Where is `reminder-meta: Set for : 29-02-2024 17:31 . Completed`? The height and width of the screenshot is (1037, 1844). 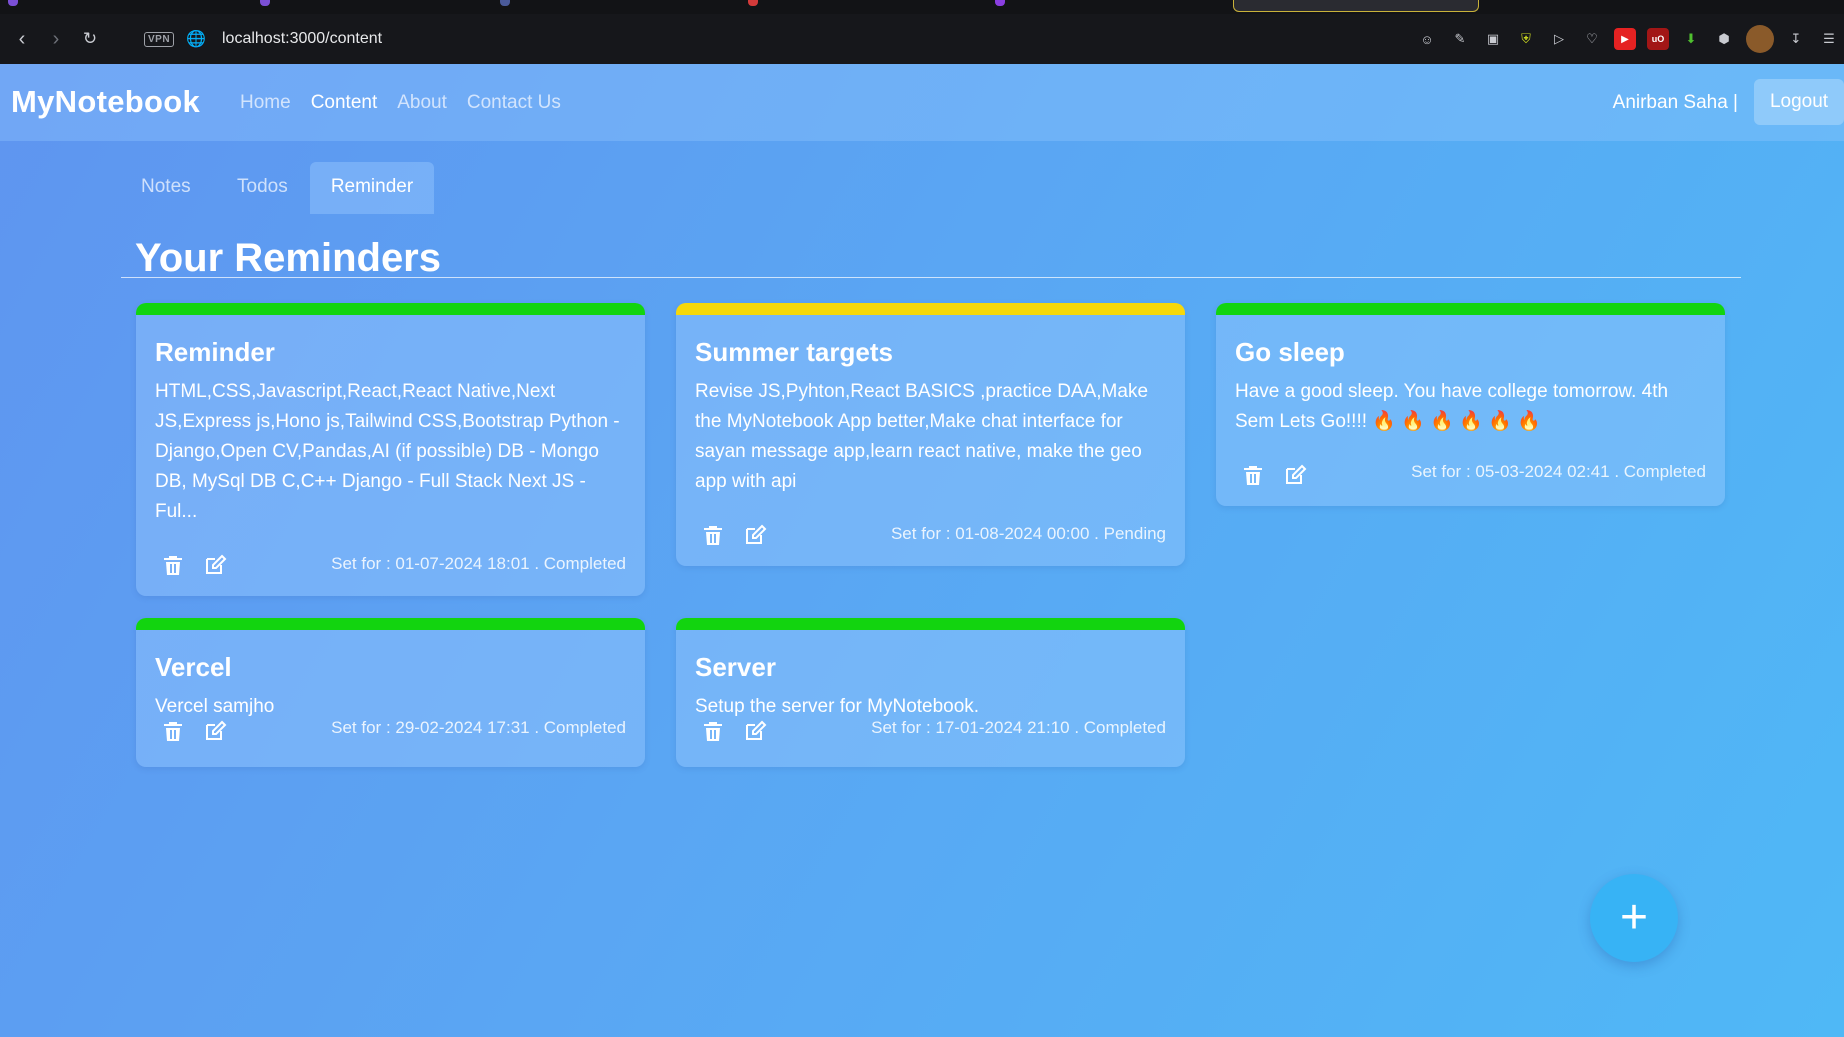 reminder-meta: Set for : 29-02-2024 17:31 . Completed is located at coordinates (478, 727).